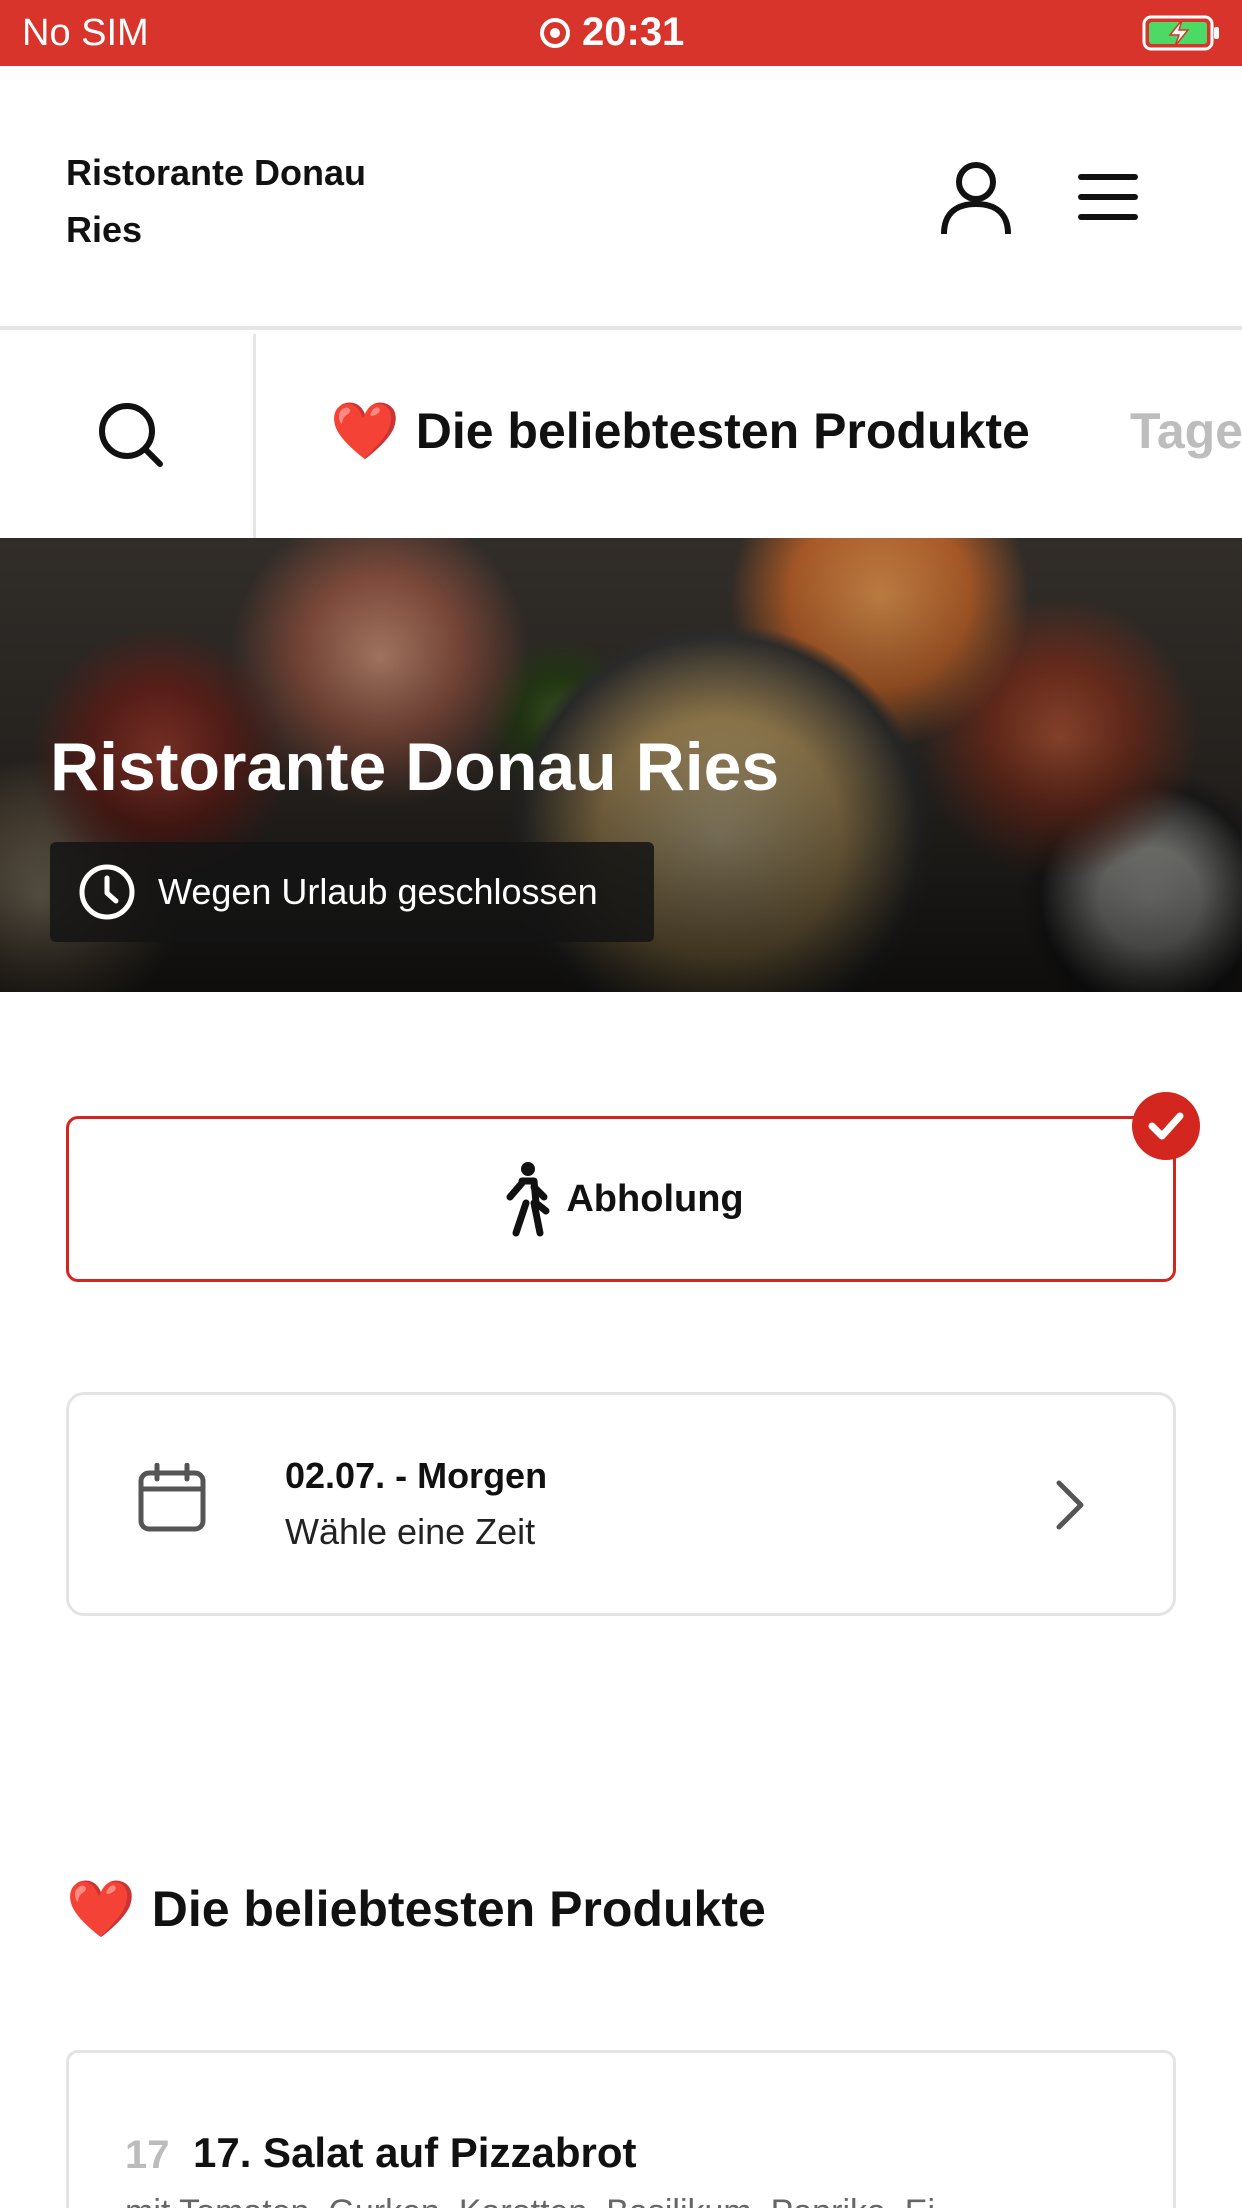  I want to click on product-name: 17. Salat auf Pizzabrot, so click(415, 2152).